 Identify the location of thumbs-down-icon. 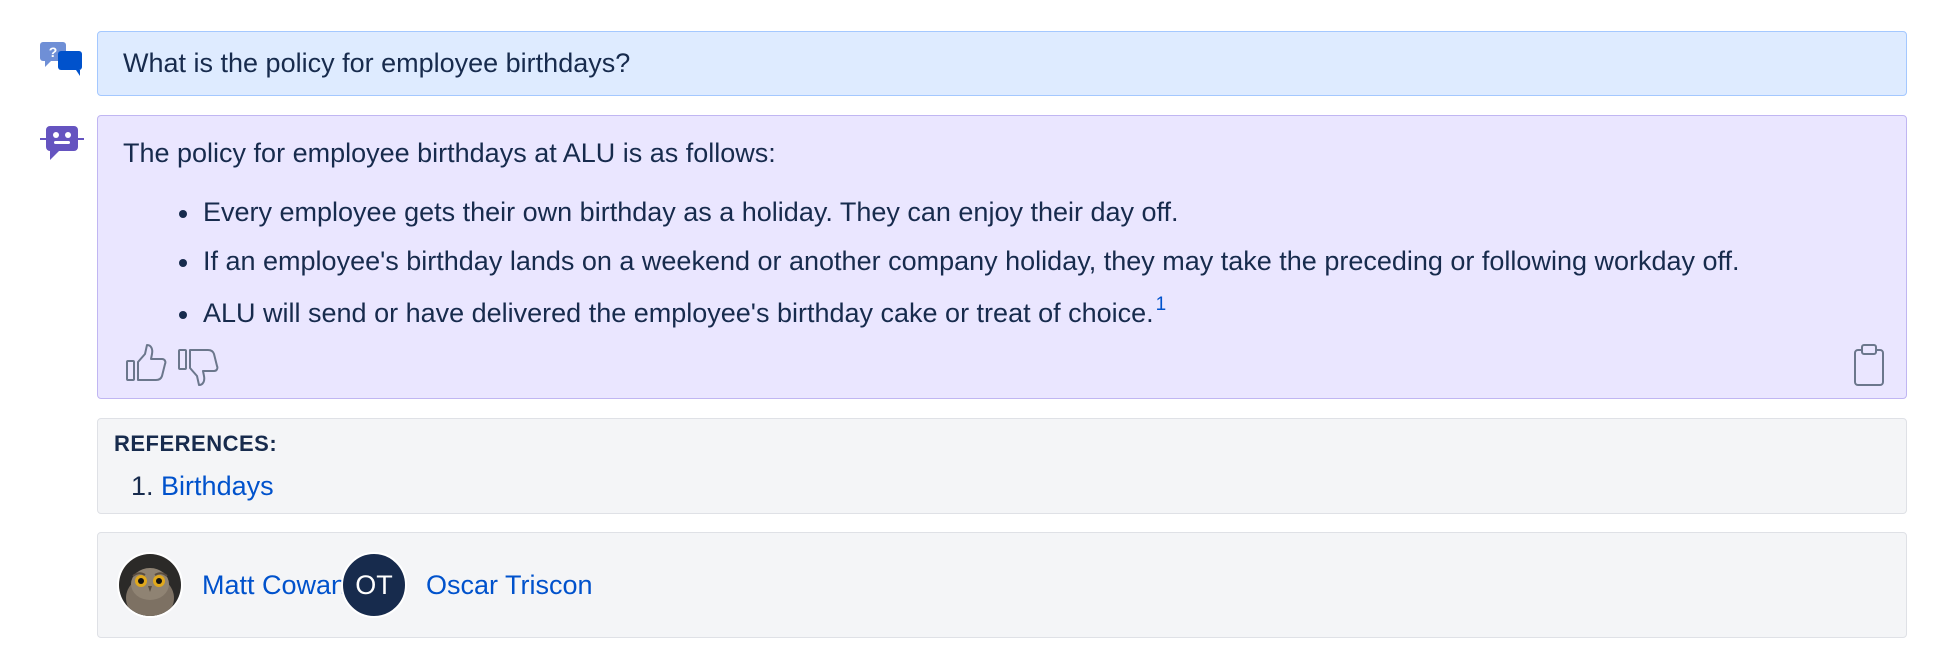
(199, 365).